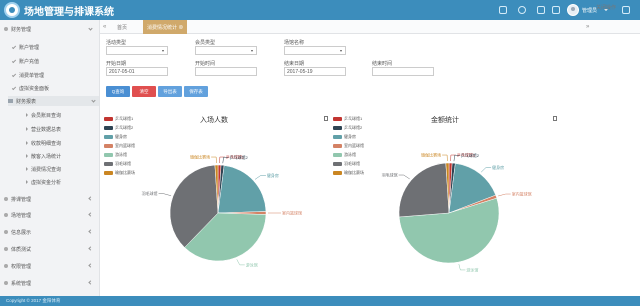  Describe the element at coordinates (541, 10) in the screenshot. I see `message-icon` at that location.